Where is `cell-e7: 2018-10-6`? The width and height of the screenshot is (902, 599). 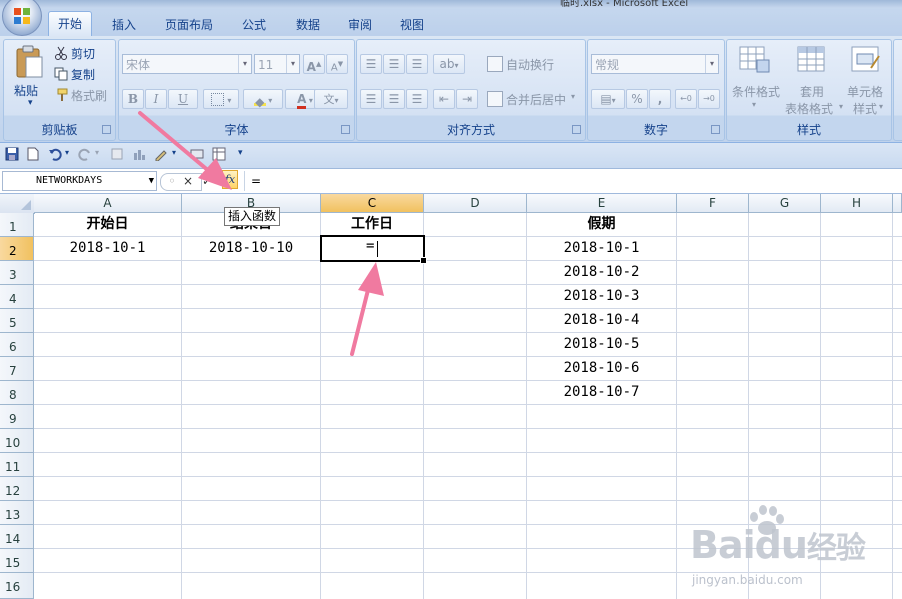
cell-e7: 2018-10-6 is located at coordinates (601, 368).